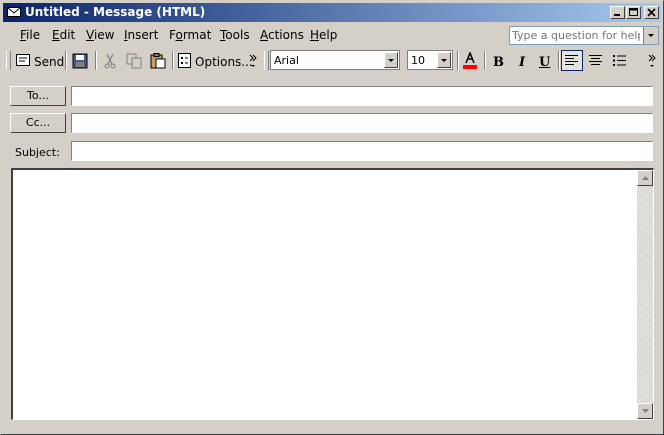  What do you see at coordinates (14, 12) in the screenshot?
I see `envelope-icon` at bounding box center [14, 12].